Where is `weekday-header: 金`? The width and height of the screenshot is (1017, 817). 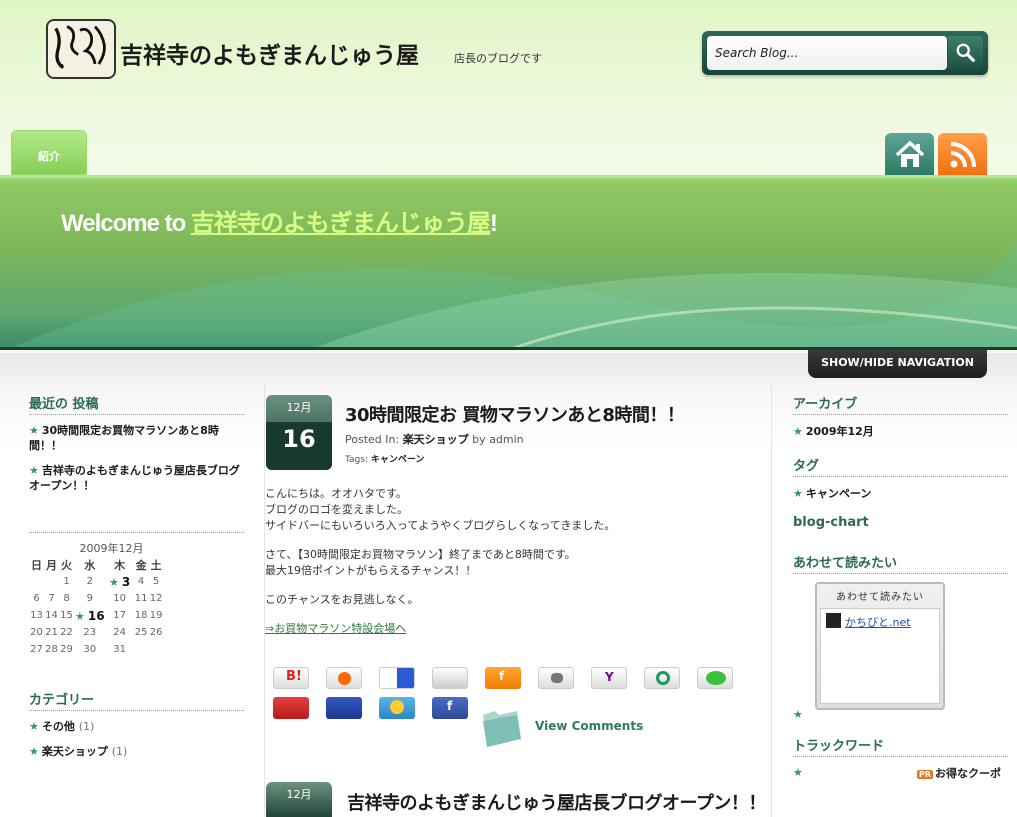
weekday-header: 金 is located at coordinates (141, 565).